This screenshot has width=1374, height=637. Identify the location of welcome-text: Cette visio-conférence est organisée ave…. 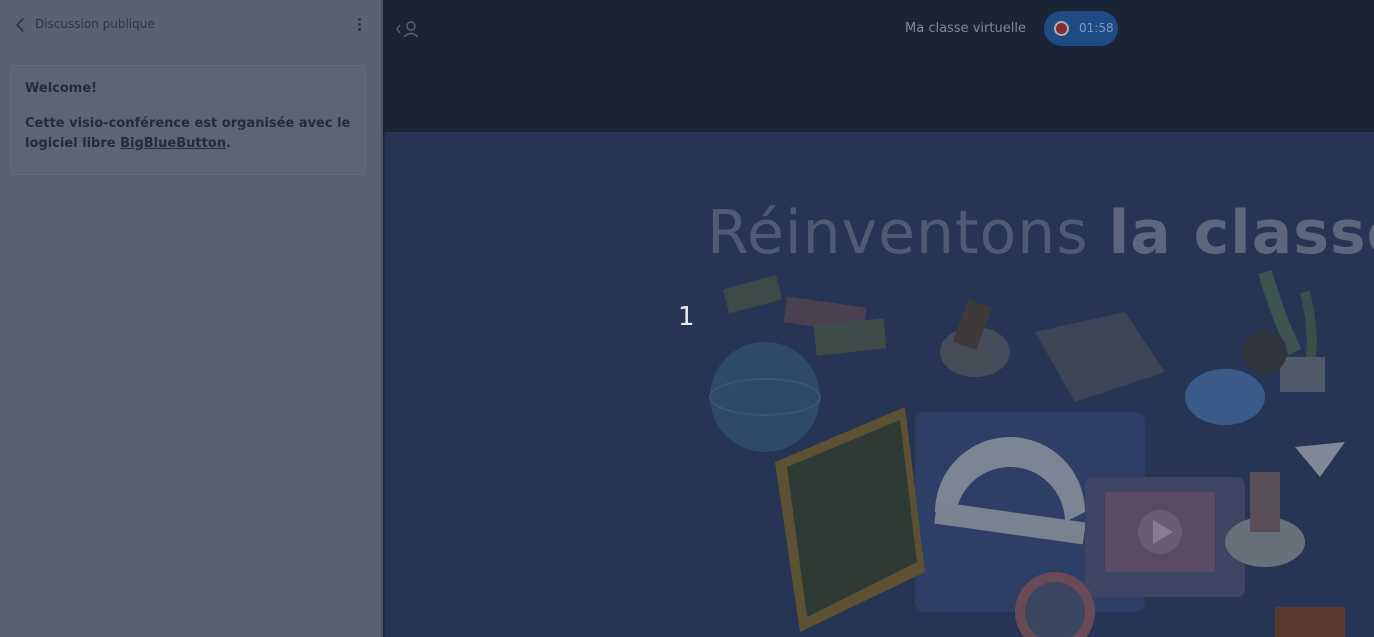
(188, 134).